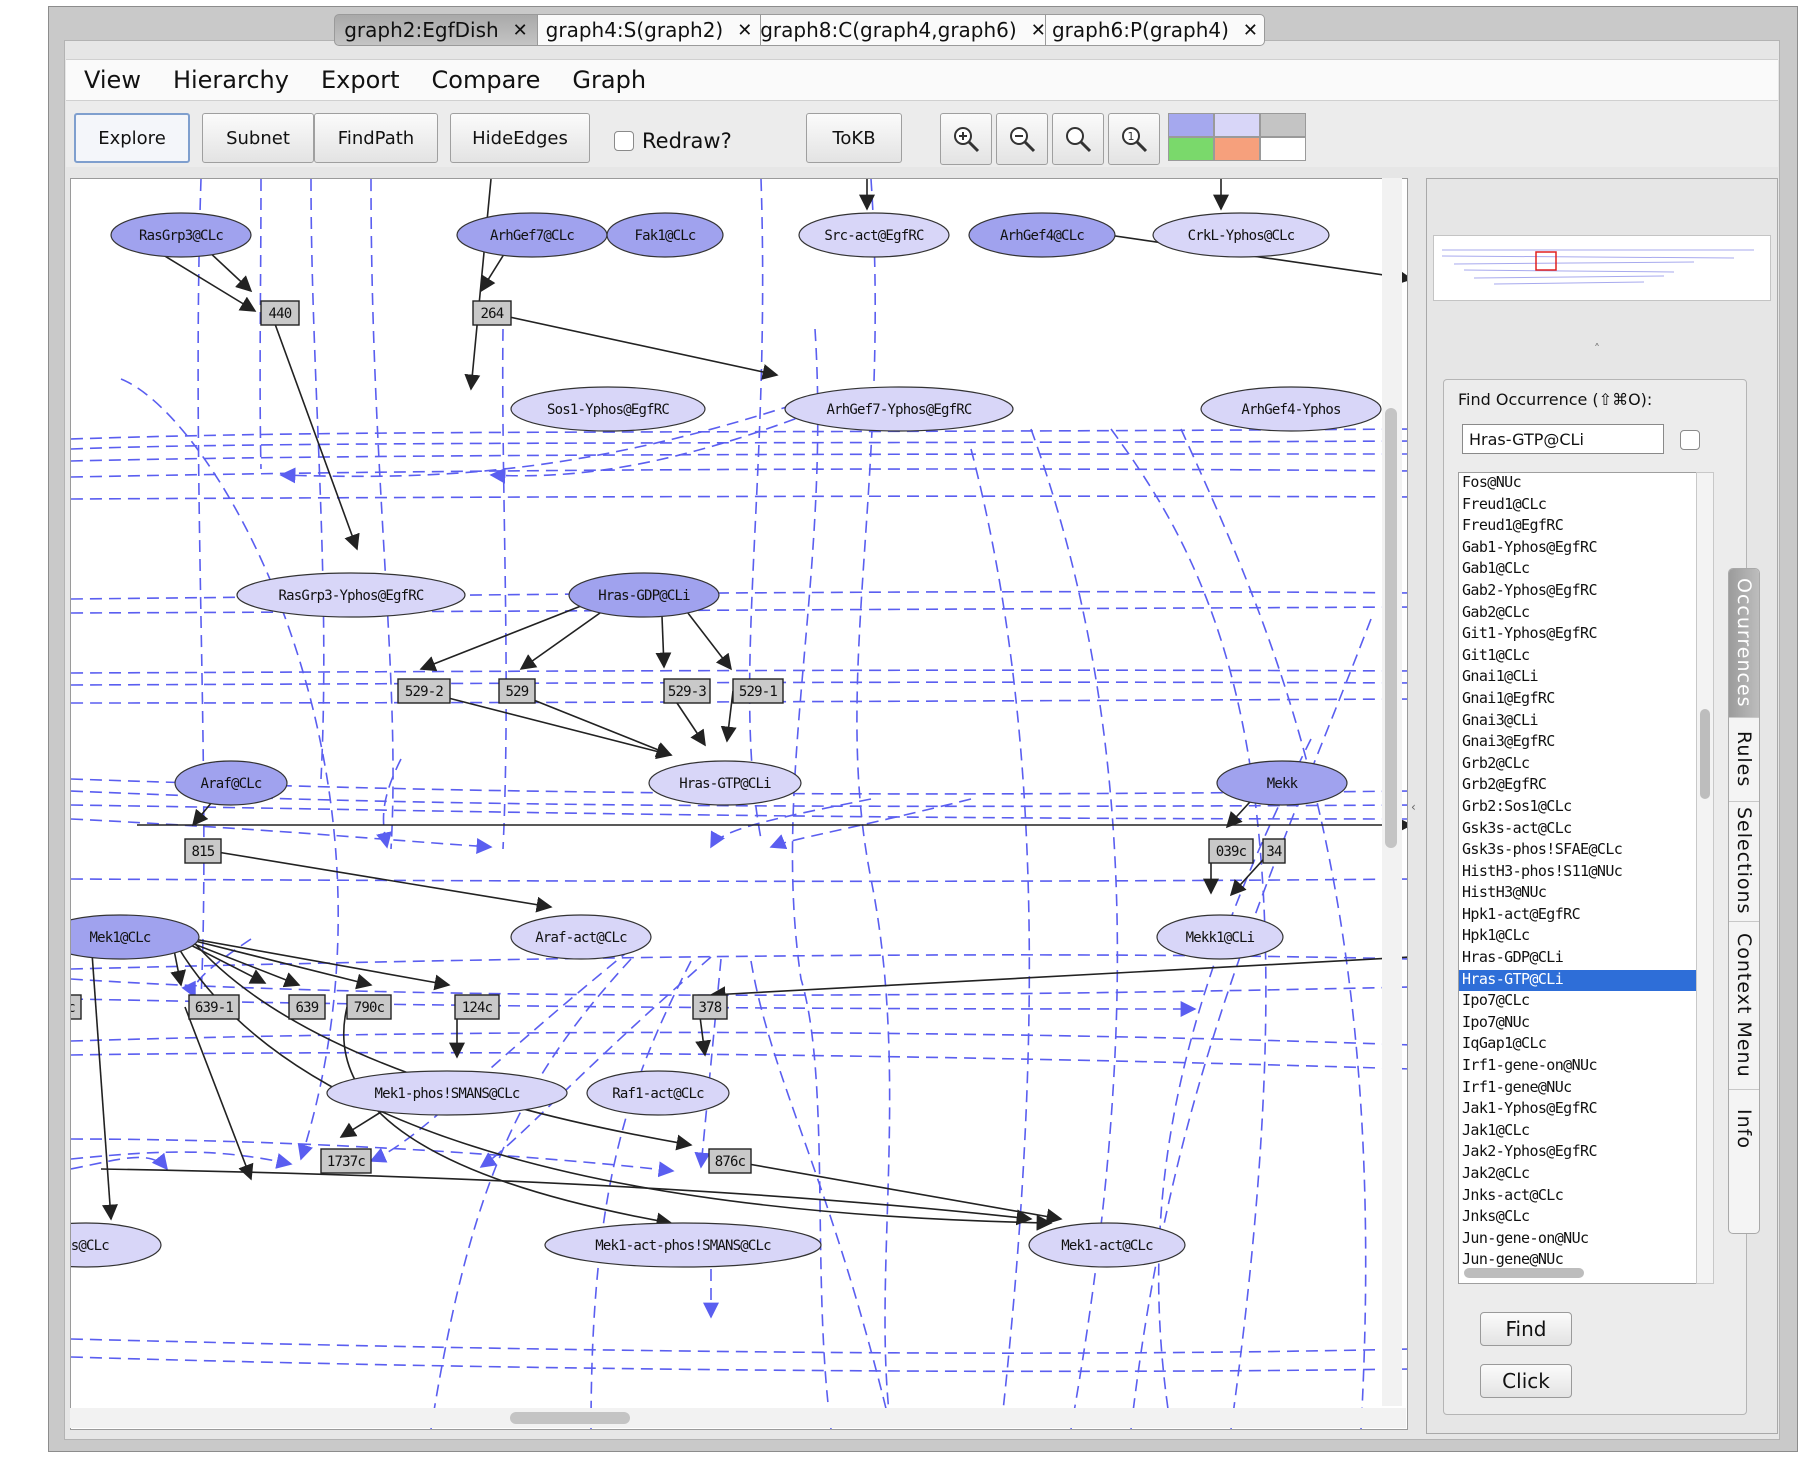 This screenshot has height=1458, width=1802. I want to click on graph-box-node: 529-3, so click(687, 691).